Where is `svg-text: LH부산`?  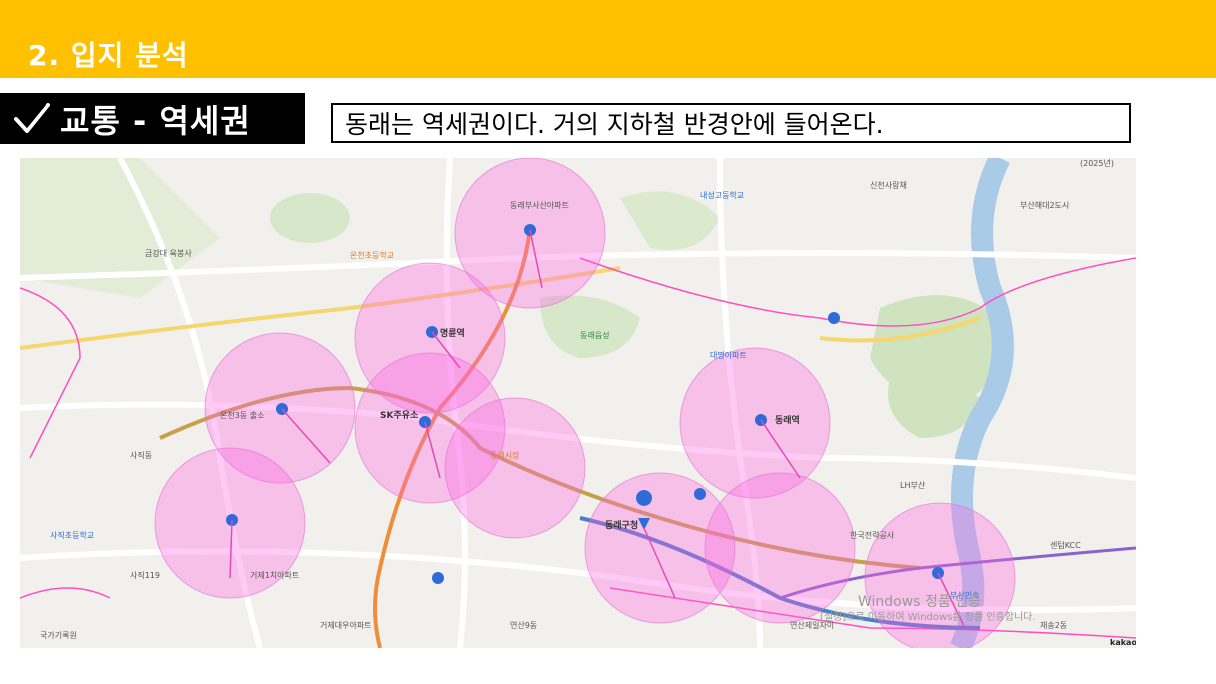 svg-text: LH부산 is located at coordinates (913, 485).